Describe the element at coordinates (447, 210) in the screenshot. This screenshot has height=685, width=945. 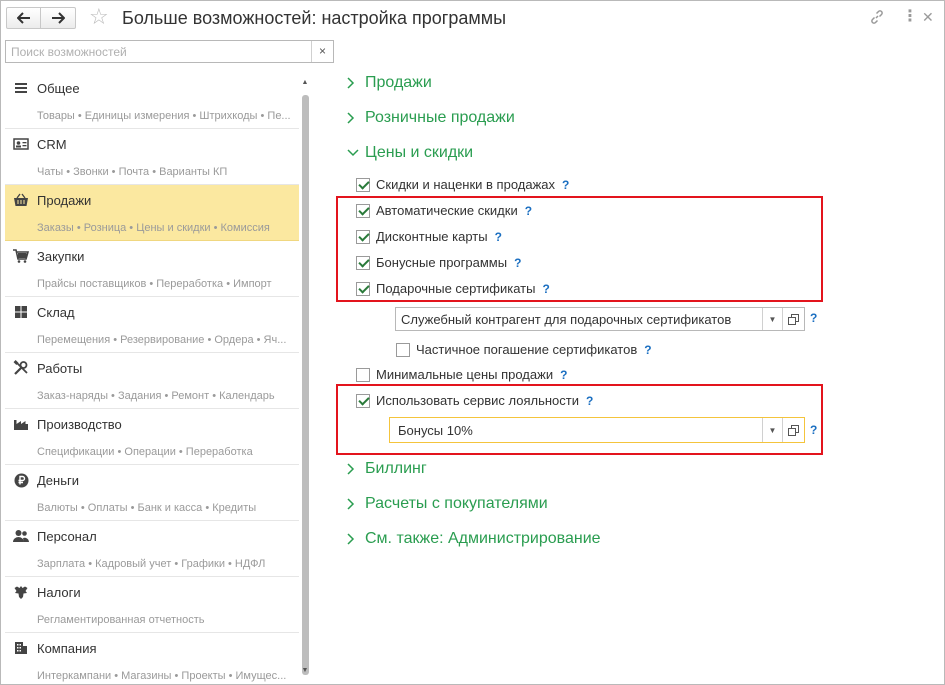
I see `checkbox-label: Автоматические скидки` at that location.